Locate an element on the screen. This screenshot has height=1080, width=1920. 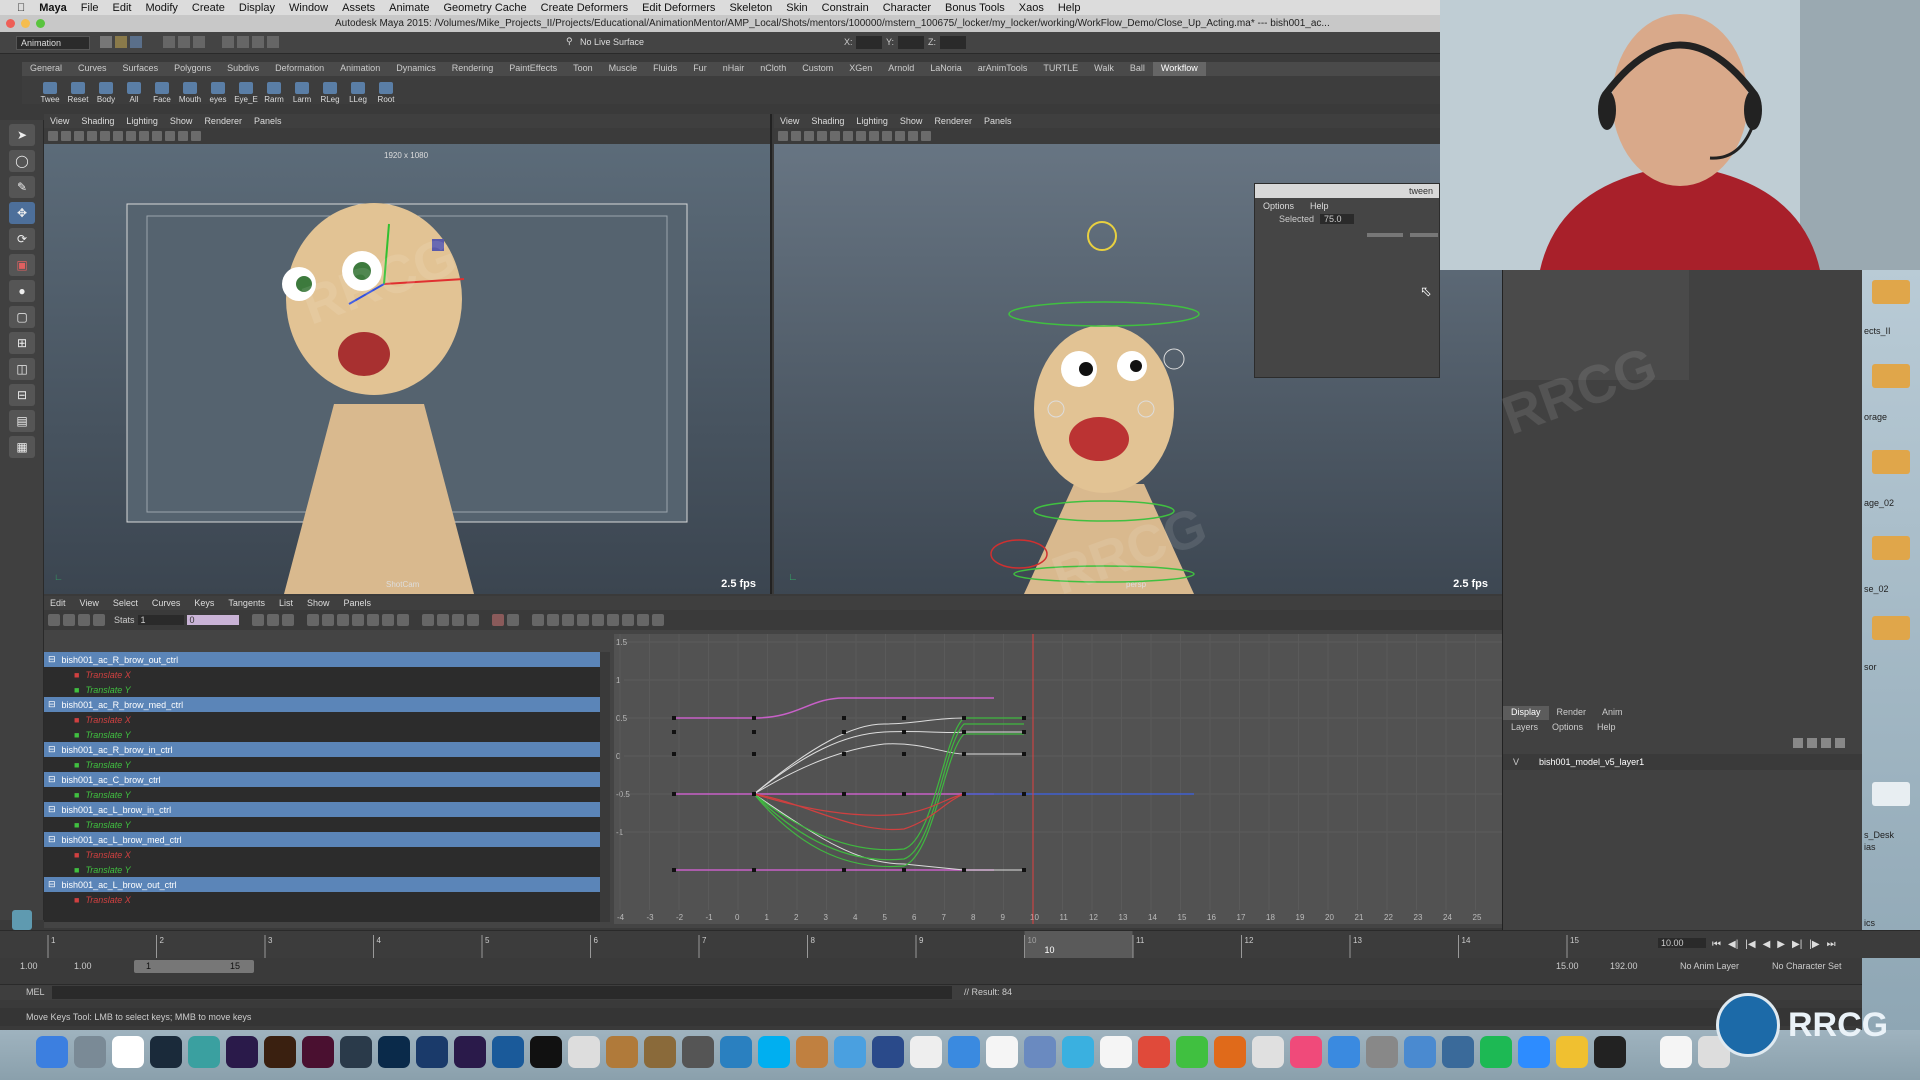
audio-icon is located at coordinates (888, 1052).